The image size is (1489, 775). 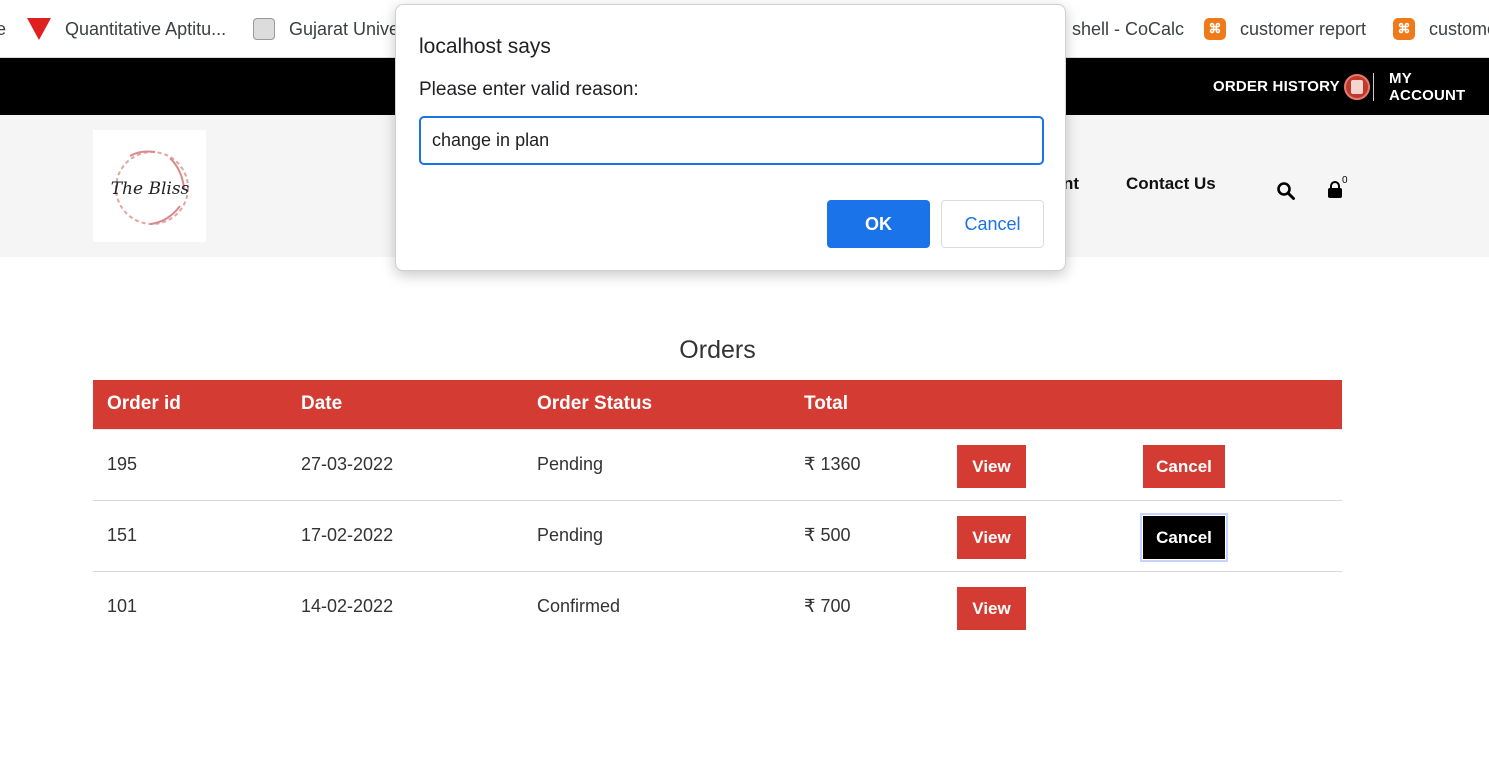 What do you see at coordinates (832, 464) in the screenshot?
I see `order-total: ₹ 1360` at bounding box center [832, 464].